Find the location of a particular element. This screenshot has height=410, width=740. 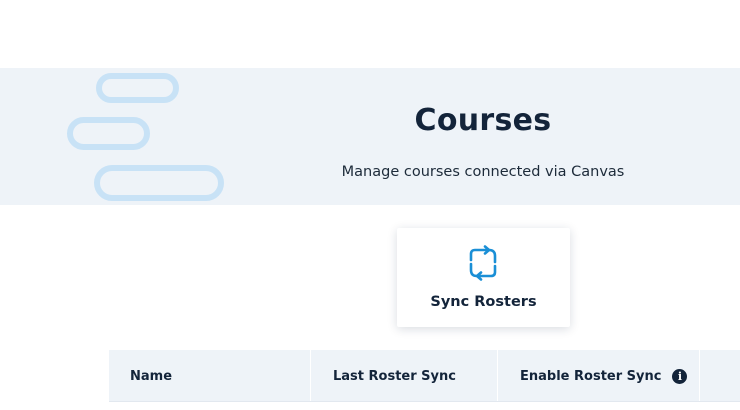

sync-rosters-label: Sync Rosters is located at coordinates (483, 302).